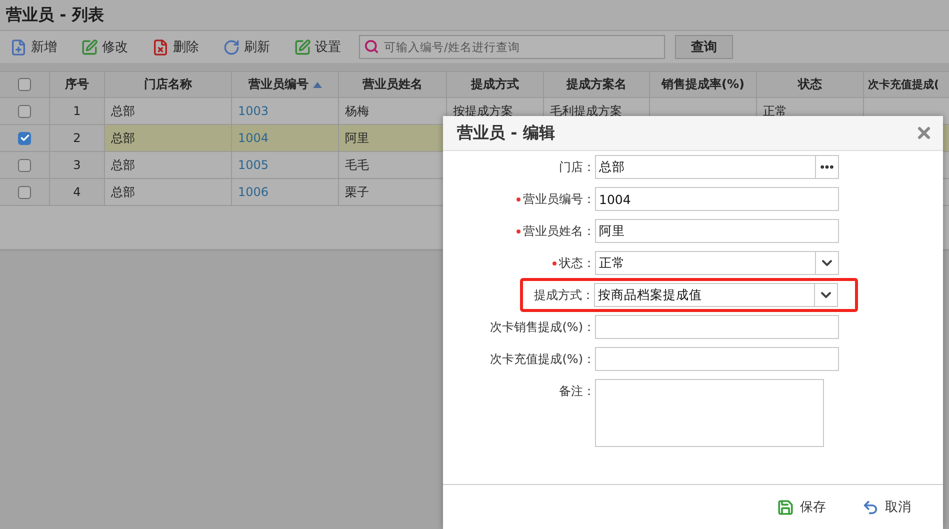 This screenshot has height=529, width=949. I want to click on table-cell: 1004, so click(285, 138).